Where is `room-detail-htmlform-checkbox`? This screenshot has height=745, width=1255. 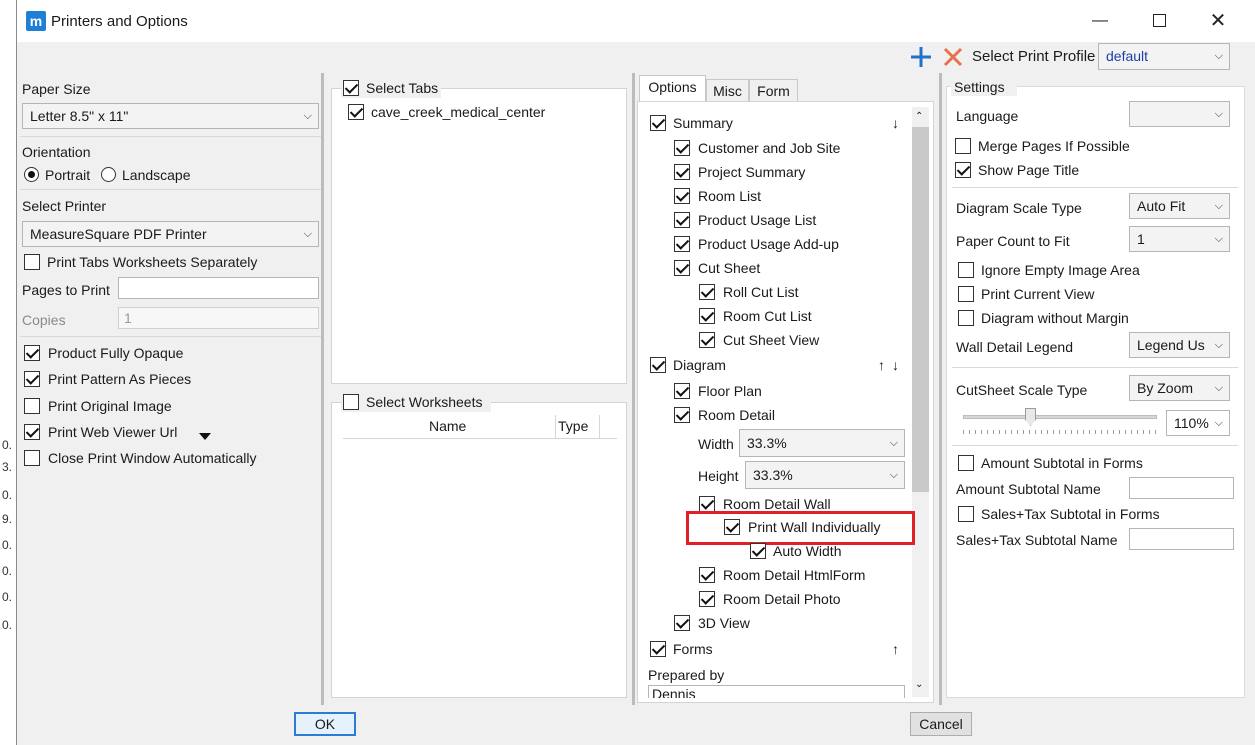 room-detail-htmlform-checkbox is located at coordinates (707, 575).